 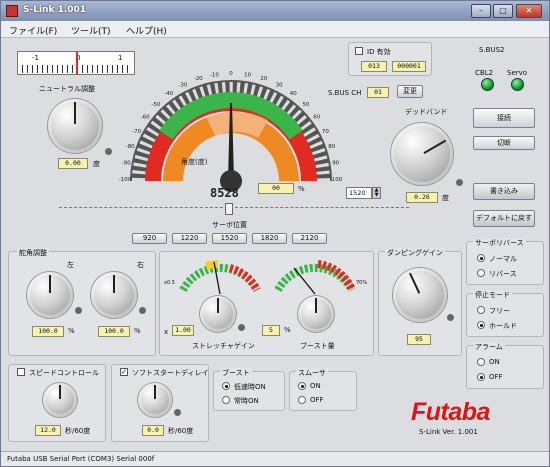 What do you see at coordinates (214, 75) in the screenshot?
I see `gauge-scale-label: -10` at bounding box center [214, 75].